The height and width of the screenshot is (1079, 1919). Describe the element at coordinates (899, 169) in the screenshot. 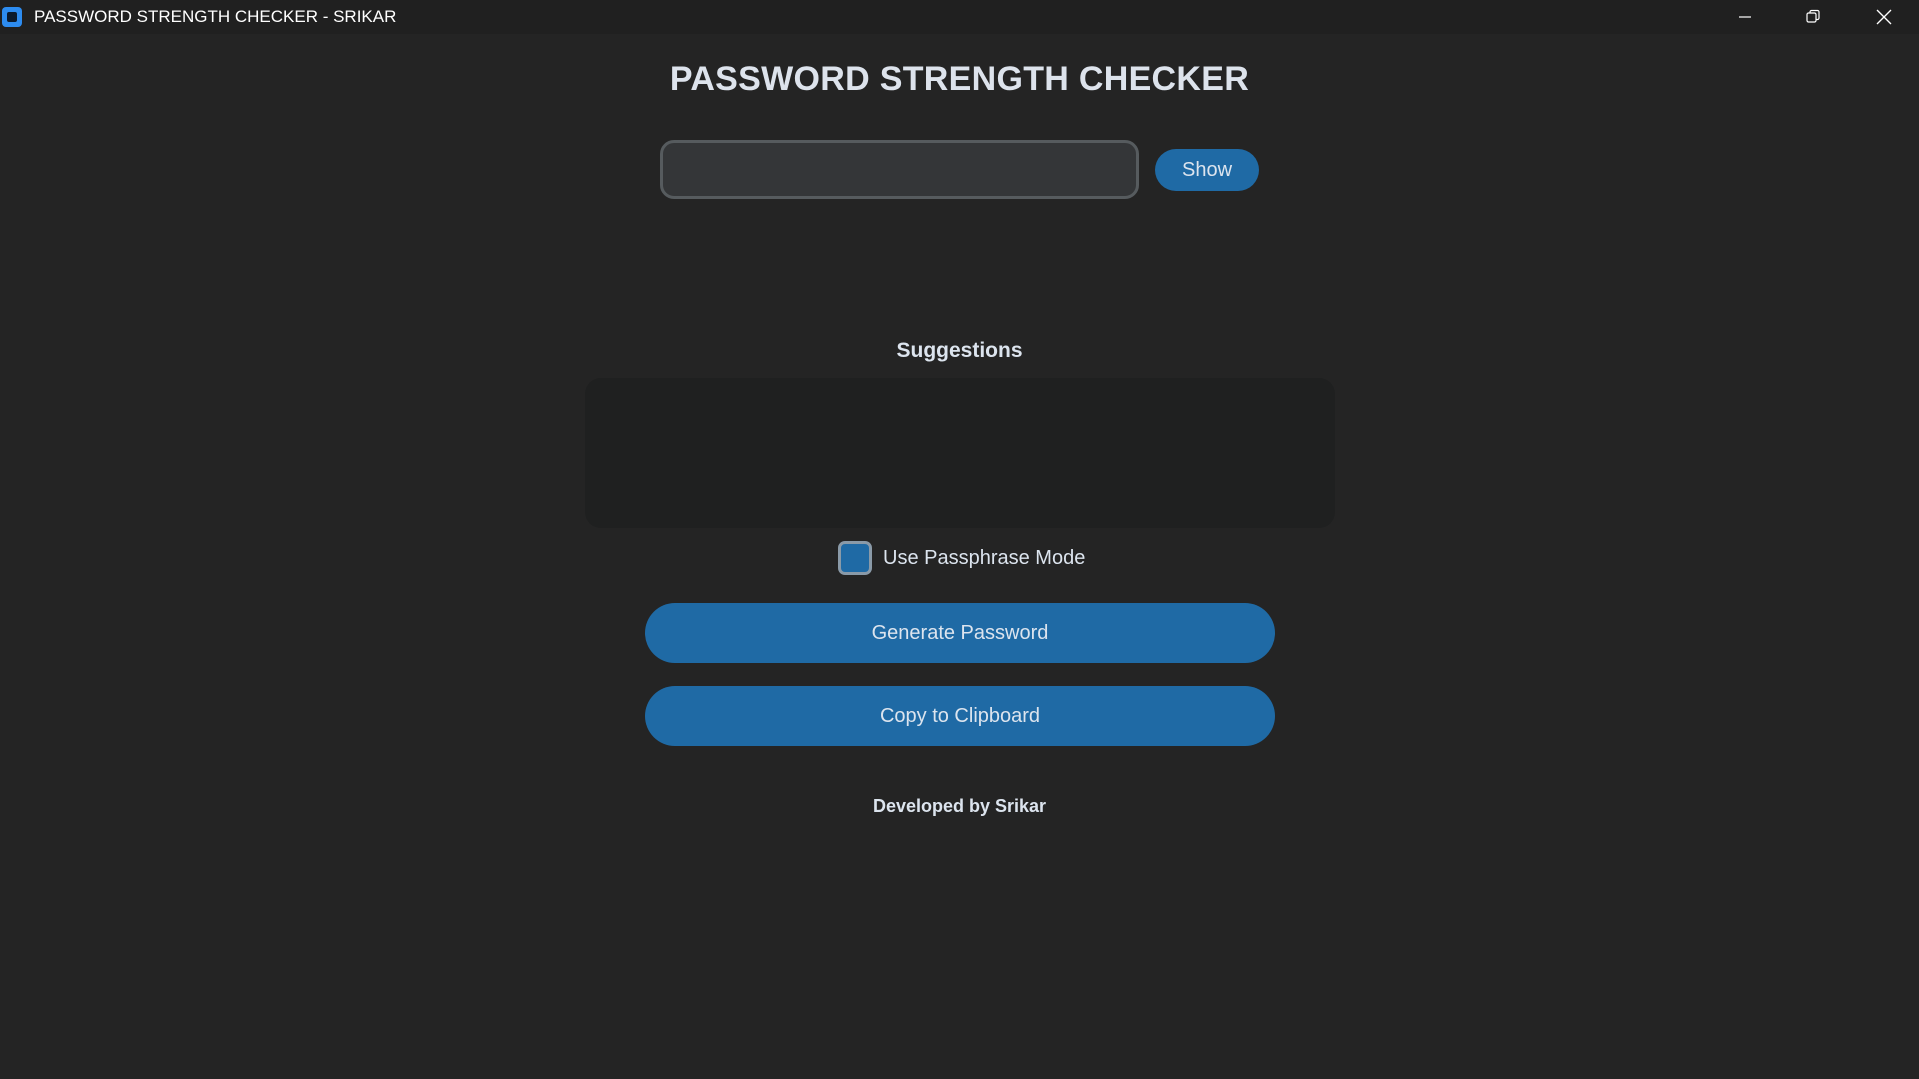

I see `password-input` at that location.